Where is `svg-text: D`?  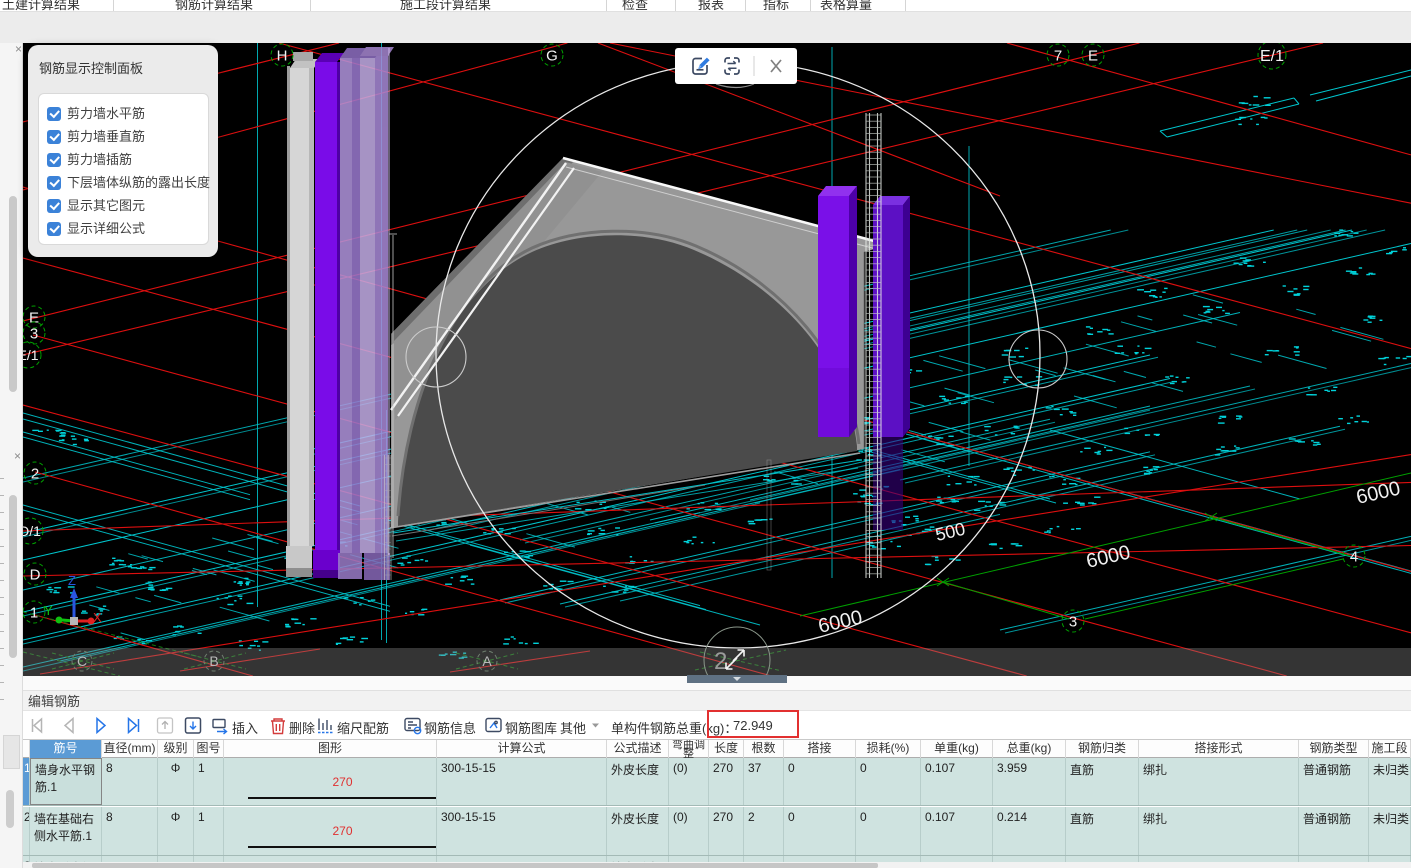 svg-text: D is located at coordinates (35, 574).